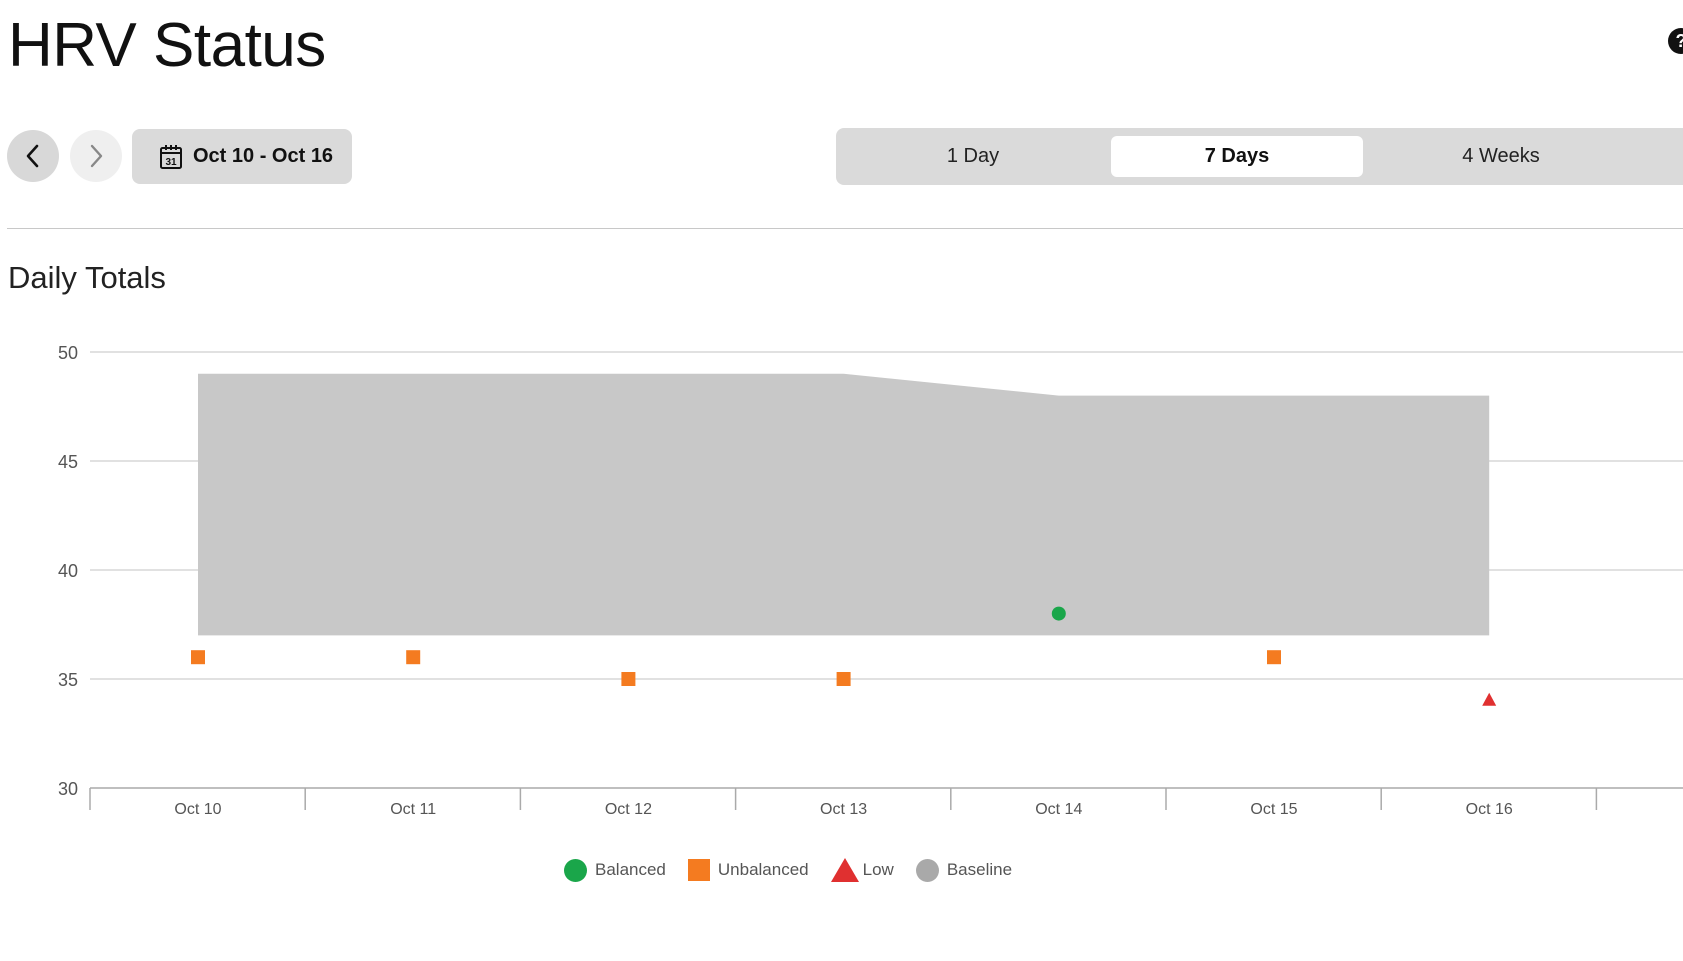 Image resolution: width=1683 pixels, height=961 pixels. Describe the element at coordinates (878, 869) in the screenshot. I see `legend-label-low: Low` at that location.